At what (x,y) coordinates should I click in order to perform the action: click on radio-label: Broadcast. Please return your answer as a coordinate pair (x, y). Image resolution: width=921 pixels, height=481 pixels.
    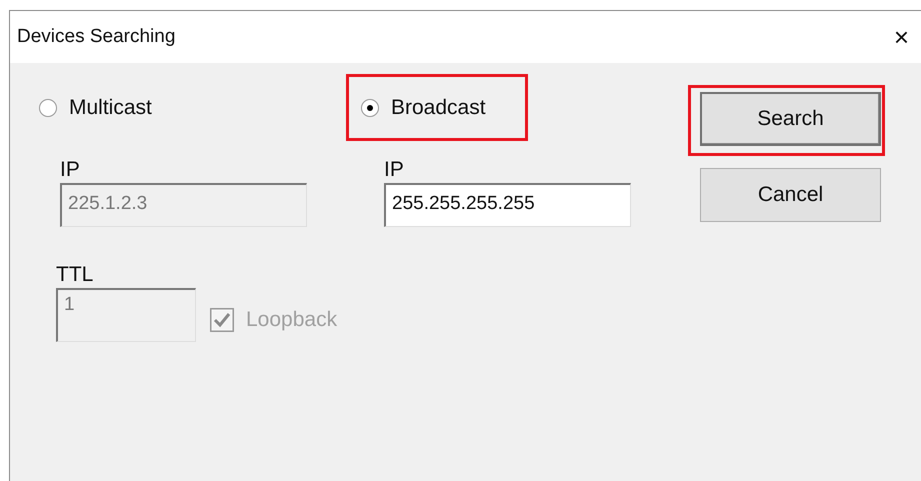
    Looking at the image, I should click on (438, 108).